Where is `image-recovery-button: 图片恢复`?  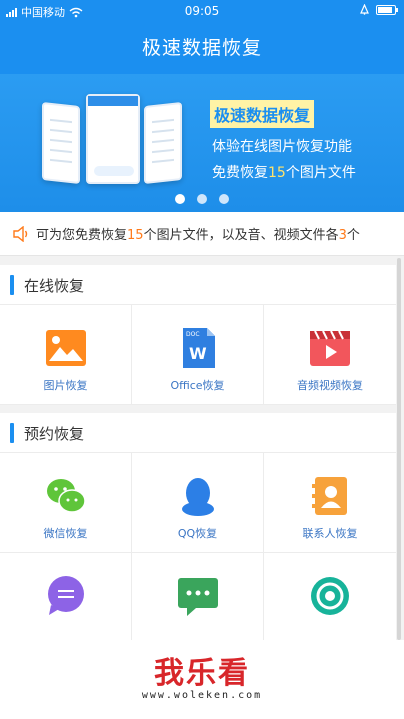 image-recovery-button: 图片恢复 is located at coordinates (66, 355).